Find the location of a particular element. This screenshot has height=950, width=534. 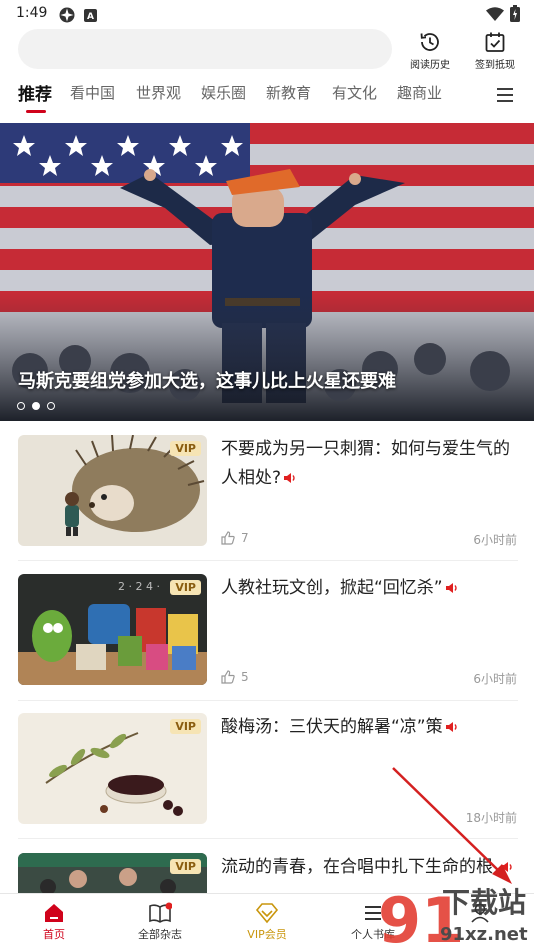

article-meta: 5 6小时前 is located at coordinates (369, 678).